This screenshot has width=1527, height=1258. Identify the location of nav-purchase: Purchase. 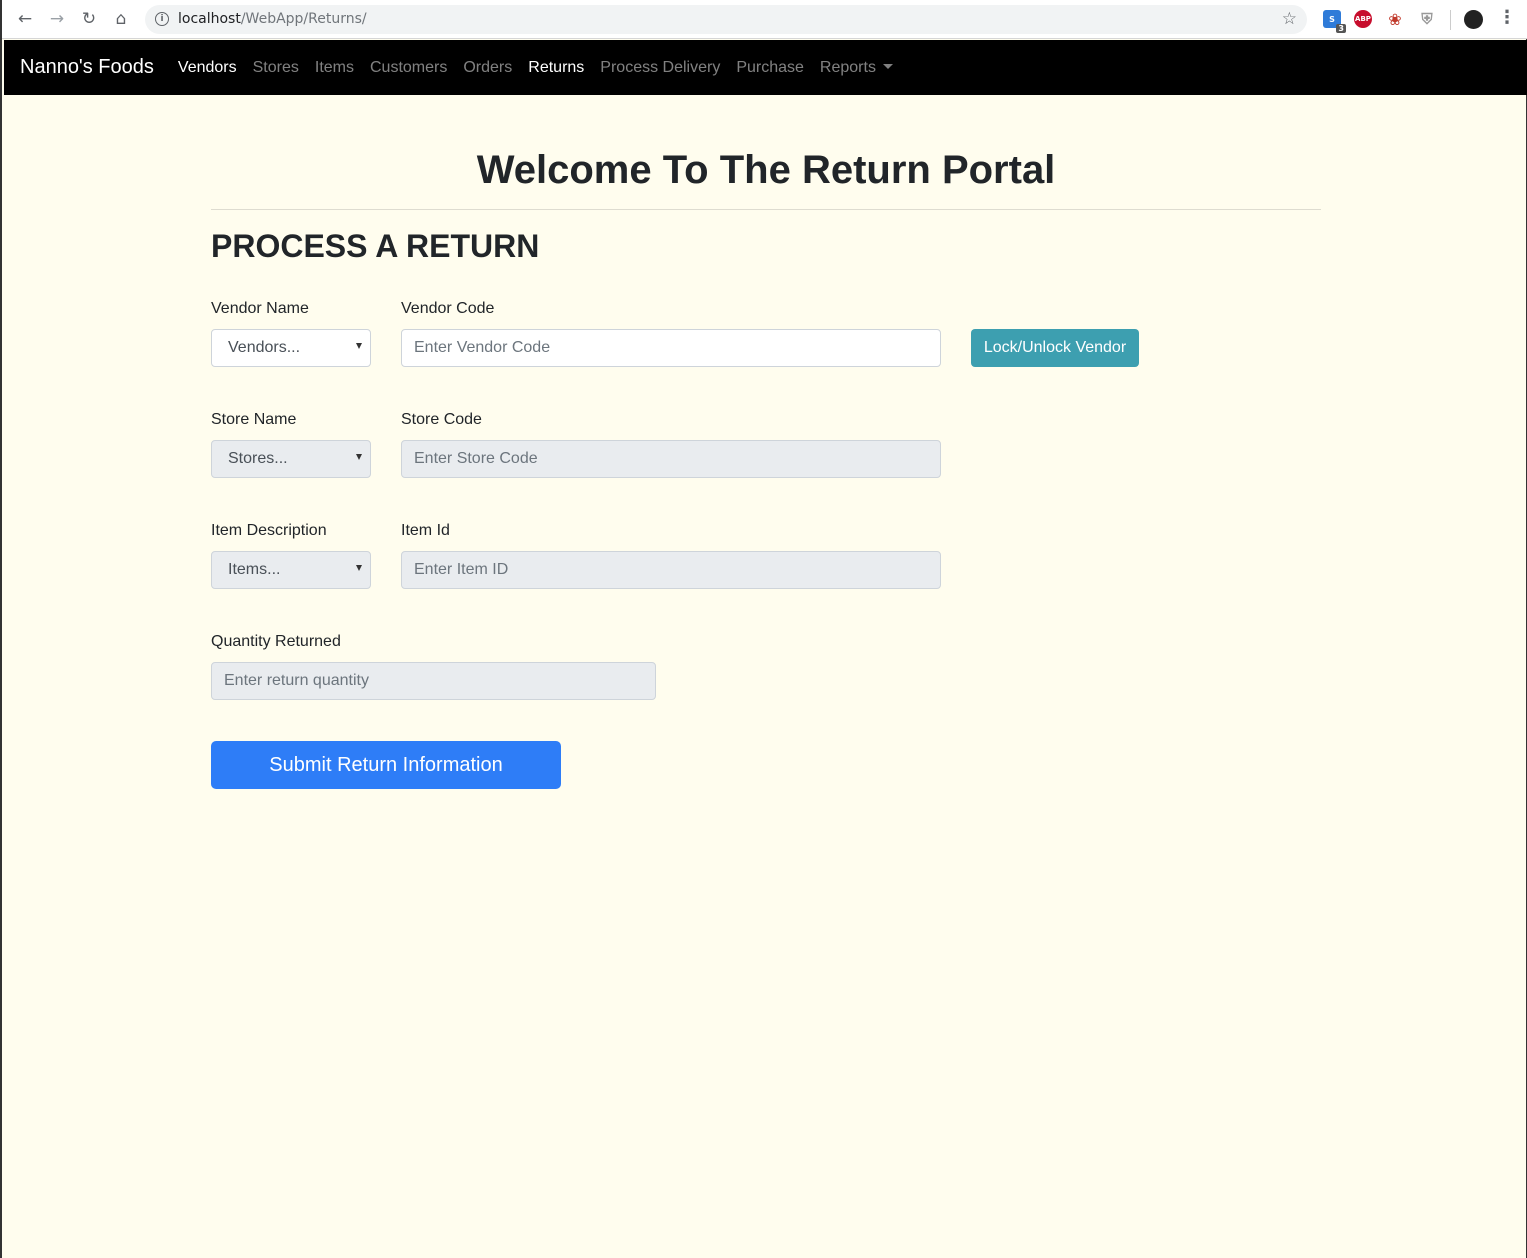
(770, 68).